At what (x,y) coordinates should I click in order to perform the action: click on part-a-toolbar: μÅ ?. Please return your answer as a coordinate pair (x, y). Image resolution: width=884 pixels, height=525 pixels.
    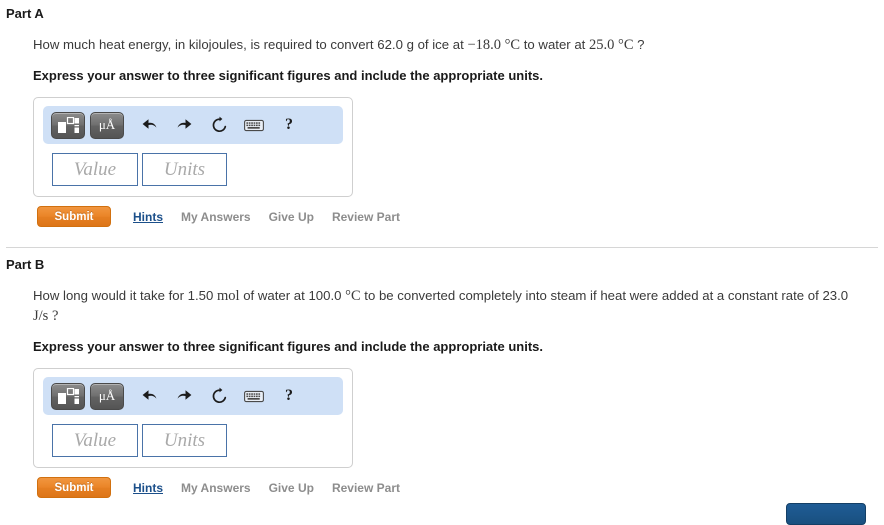
    Looking at the image, I should click on (193, 125).